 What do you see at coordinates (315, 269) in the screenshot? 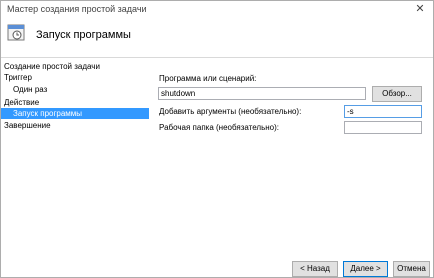
I see `back-button: < Назад` at bounding box center [315, 269].